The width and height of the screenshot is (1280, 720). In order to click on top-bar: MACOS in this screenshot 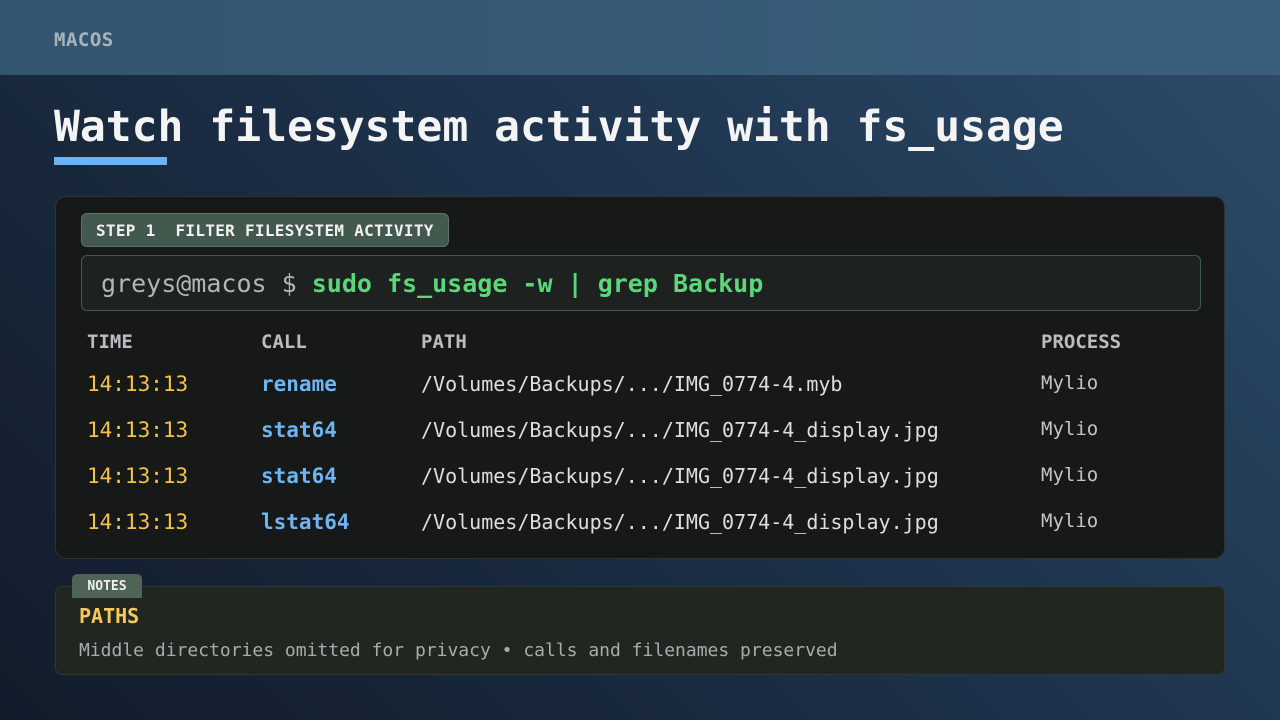, I will do `click(640, 37)`.